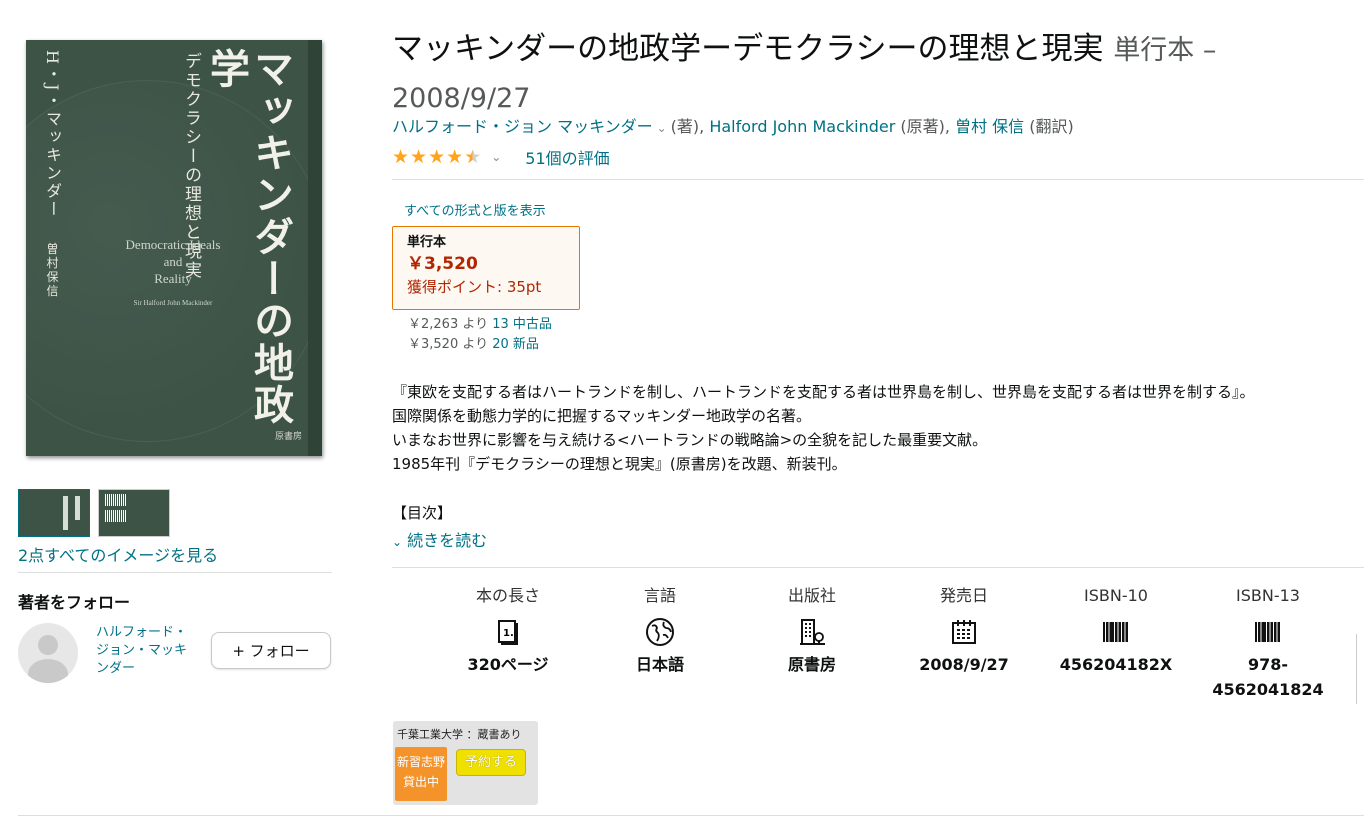 This screenshot has height=821, width=1364. Describe the element at coordinates (173, 244) in the screenshot. I see `cover-en-line: Democratic Ideals` at that location.